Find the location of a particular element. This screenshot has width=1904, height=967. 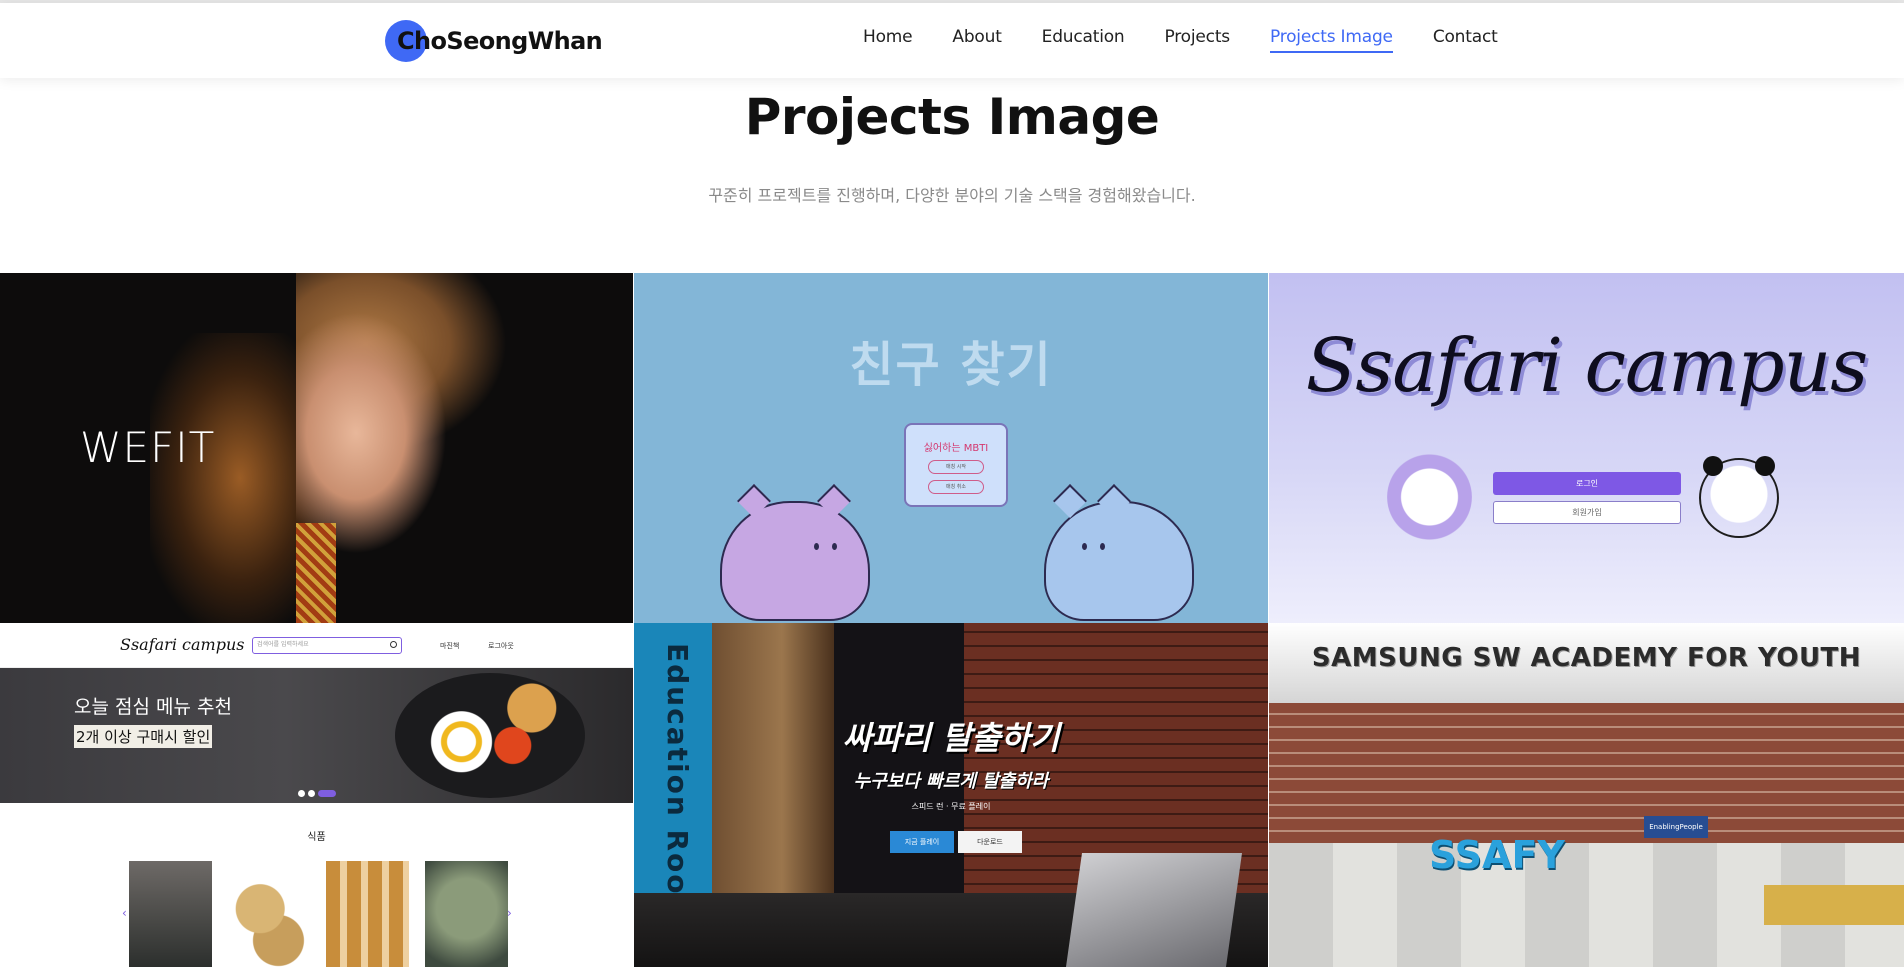

shop-link-cart: 마진책 is located at coordinates (450, 646).